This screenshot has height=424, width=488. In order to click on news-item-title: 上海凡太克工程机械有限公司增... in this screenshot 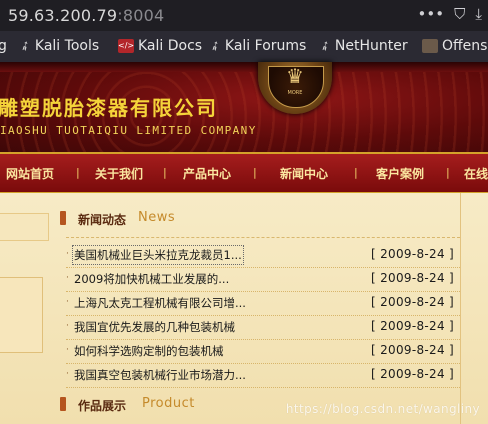, I will do `click(160, 303)`.